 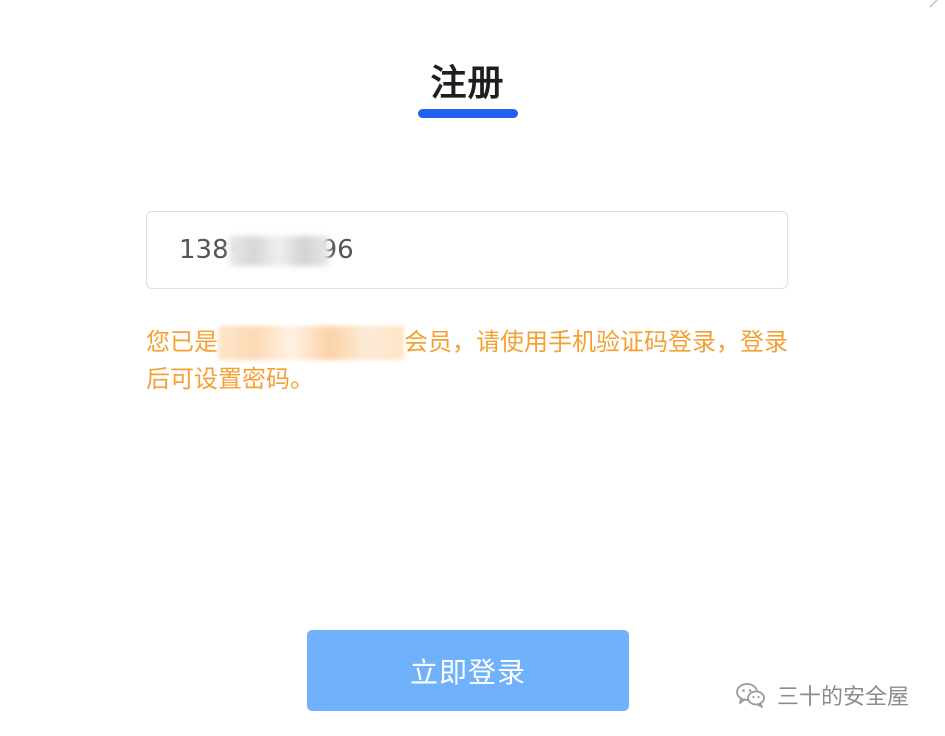 What do you see at coordinates (467, 250) in the screenshot?
I see `phone-field` at bounding box center [467, 250].